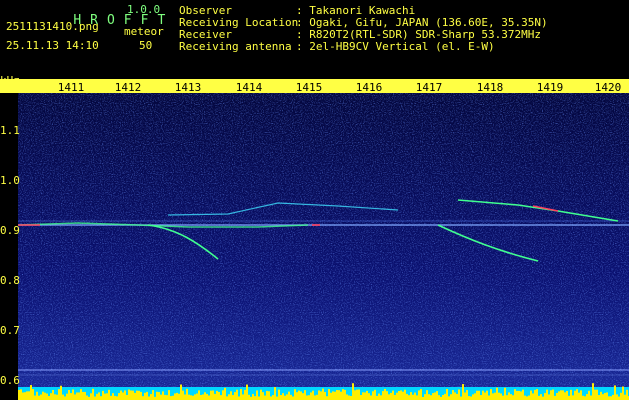 The width and height of the screenshot is (629, 400). I want to click on meteor-label: meteor, so click(144, 31).